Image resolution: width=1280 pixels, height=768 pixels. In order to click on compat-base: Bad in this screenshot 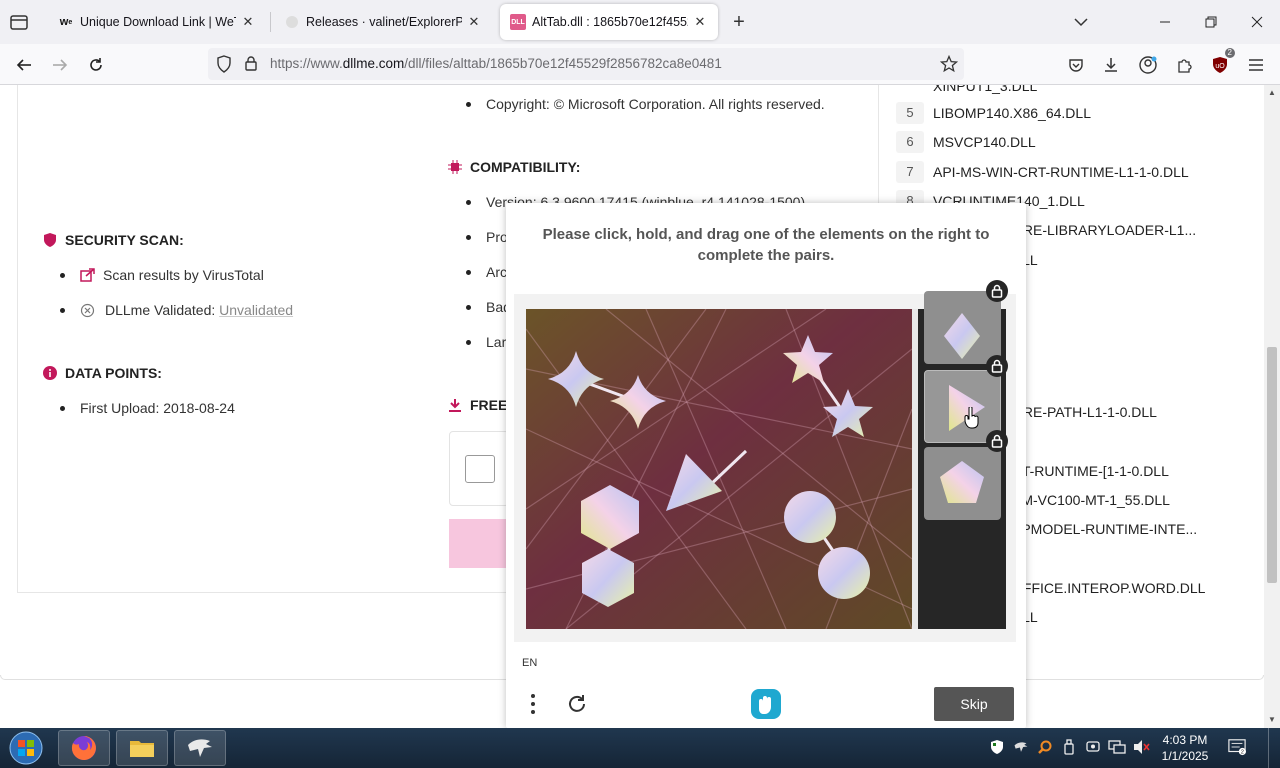, I will do `click(488, 307)`.